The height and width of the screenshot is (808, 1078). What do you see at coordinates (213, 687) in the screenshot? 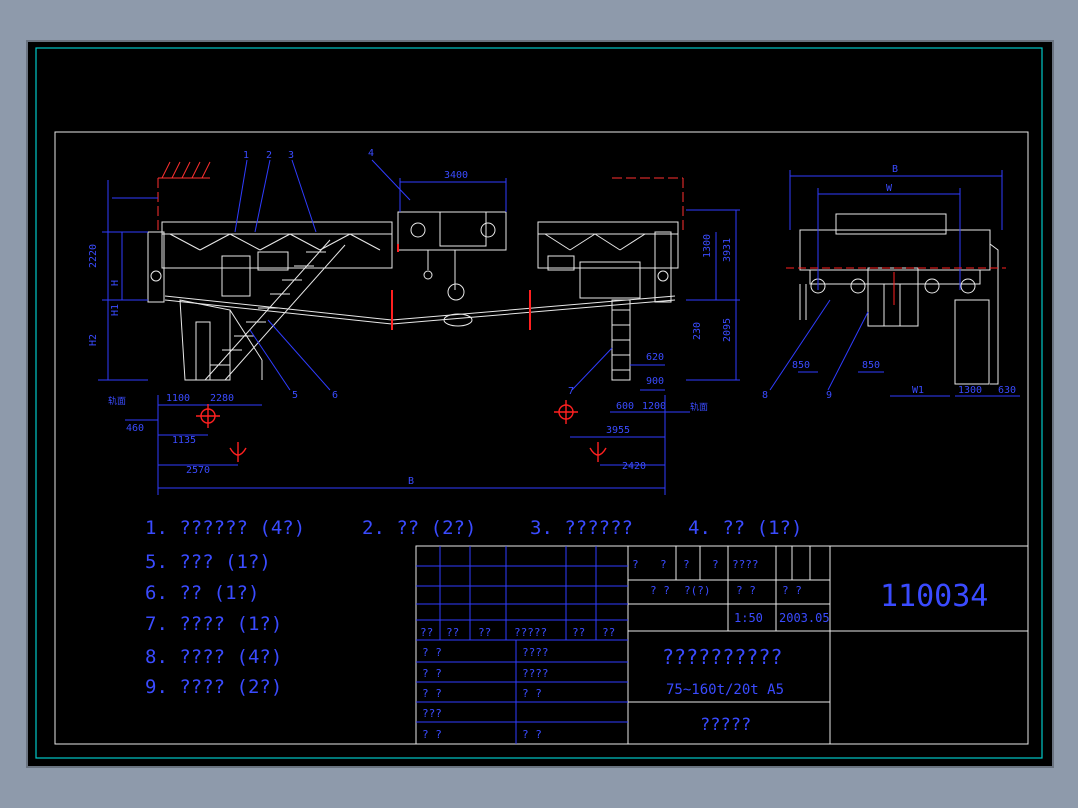
I see `part-9: 9. ???? (2?)` at bounding box center [213, 687].